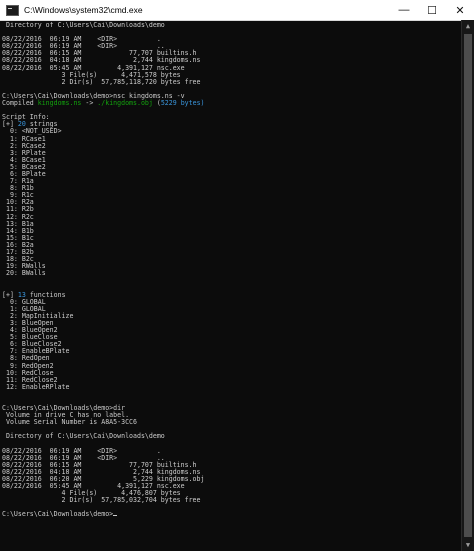  What do you see at coordinates (232, 316) in the screenshot?
I see `console-line: 2: MapInitialize` at bounding box center [232, 316].